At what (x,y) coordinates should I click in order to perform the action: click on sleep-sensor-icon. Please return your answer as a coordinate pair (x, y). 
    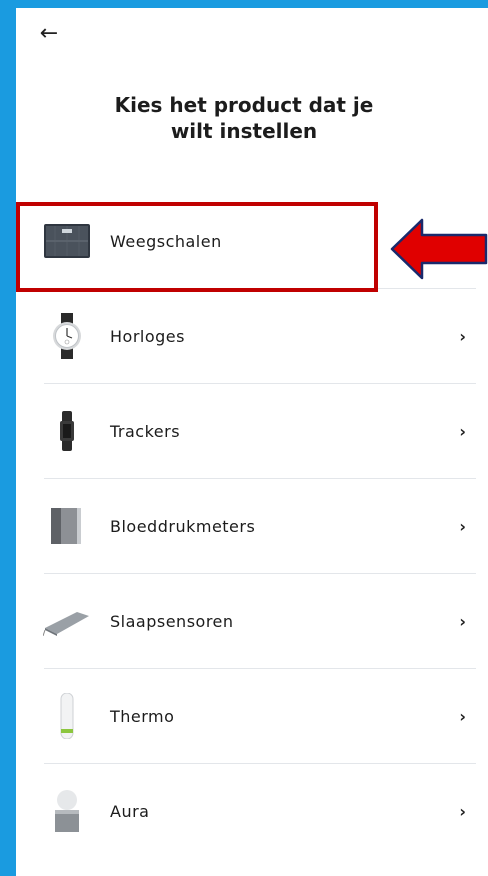
    Looking at the image, I should click on (67, 621).